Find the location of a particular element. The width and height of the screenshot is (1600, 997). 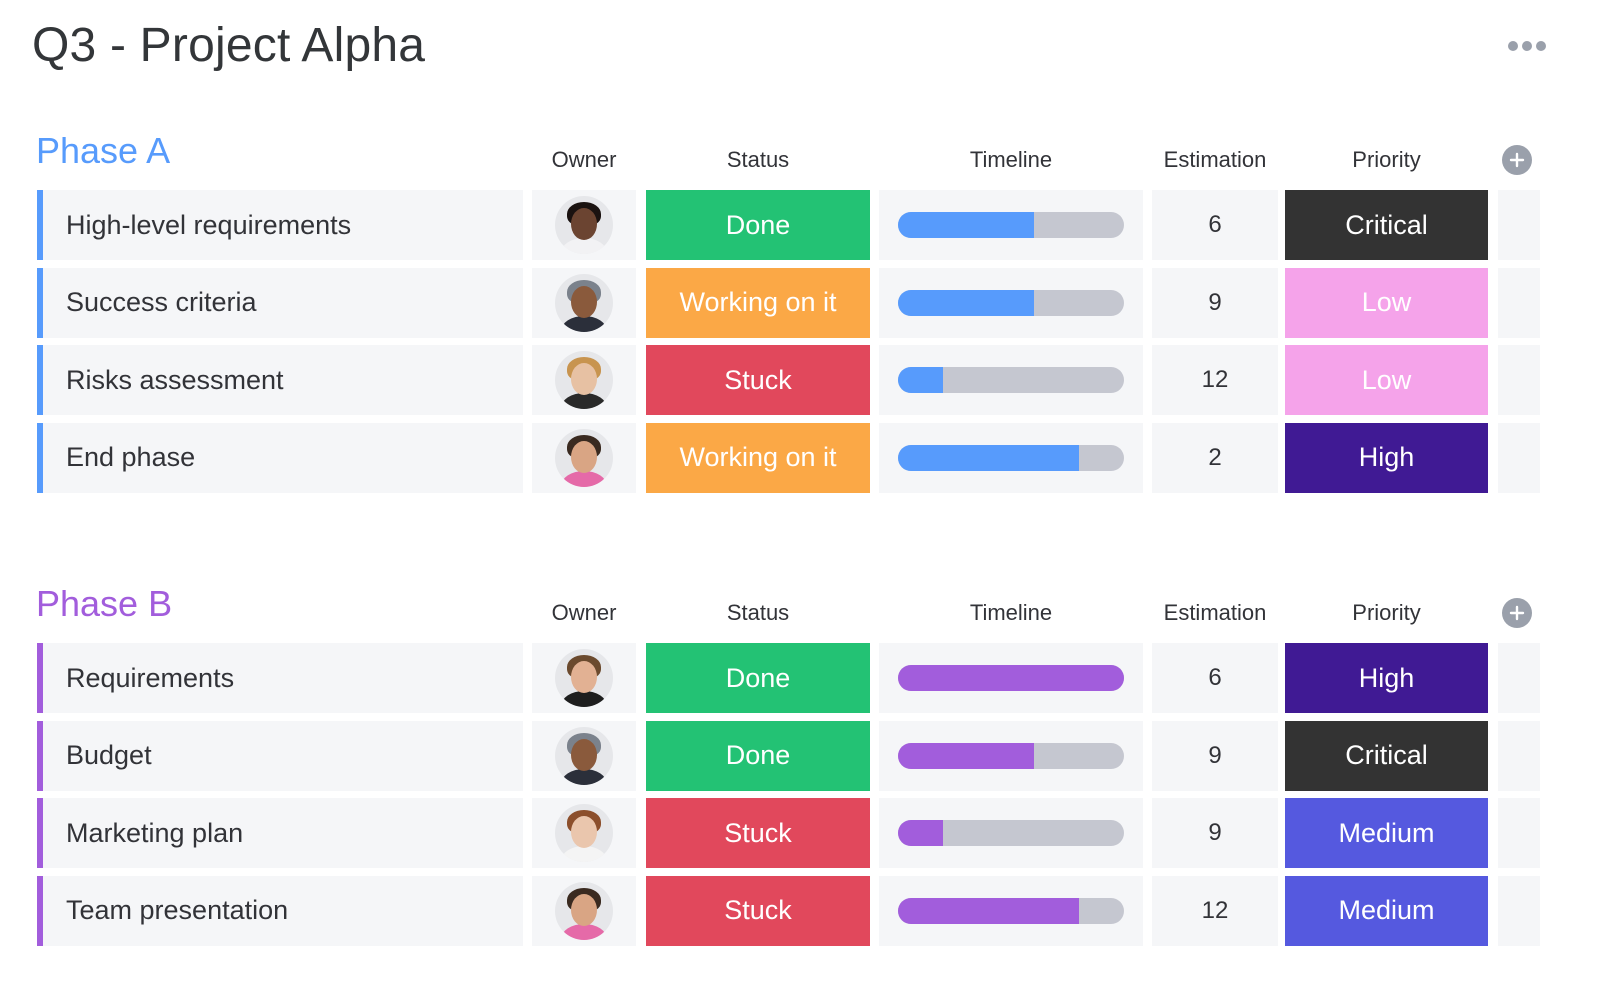

item-name-cell: Marketing plan is located at coordinates (280, 833).